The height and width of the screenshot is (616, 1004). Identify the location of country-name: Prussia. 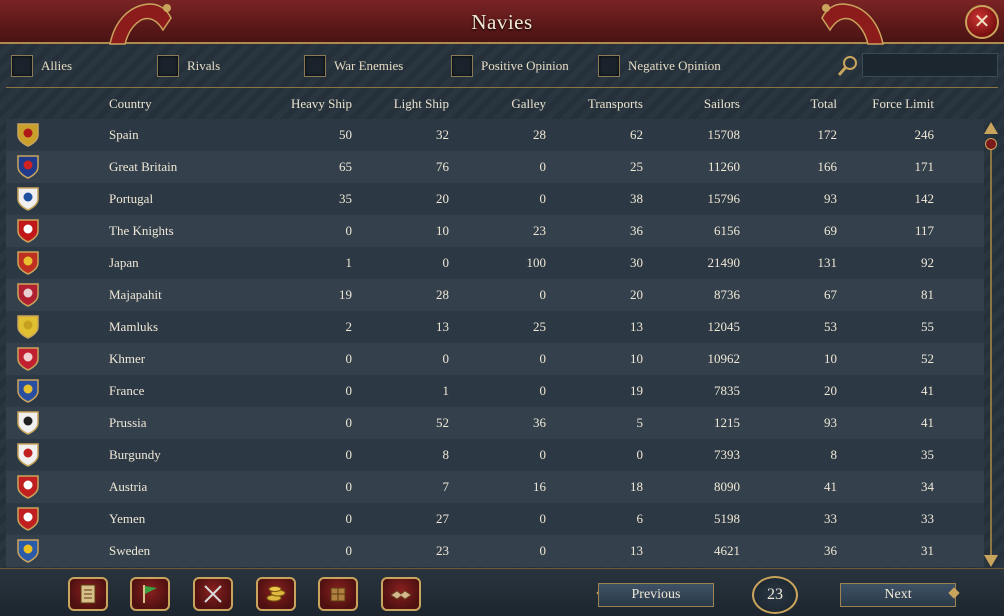
(128, 423).